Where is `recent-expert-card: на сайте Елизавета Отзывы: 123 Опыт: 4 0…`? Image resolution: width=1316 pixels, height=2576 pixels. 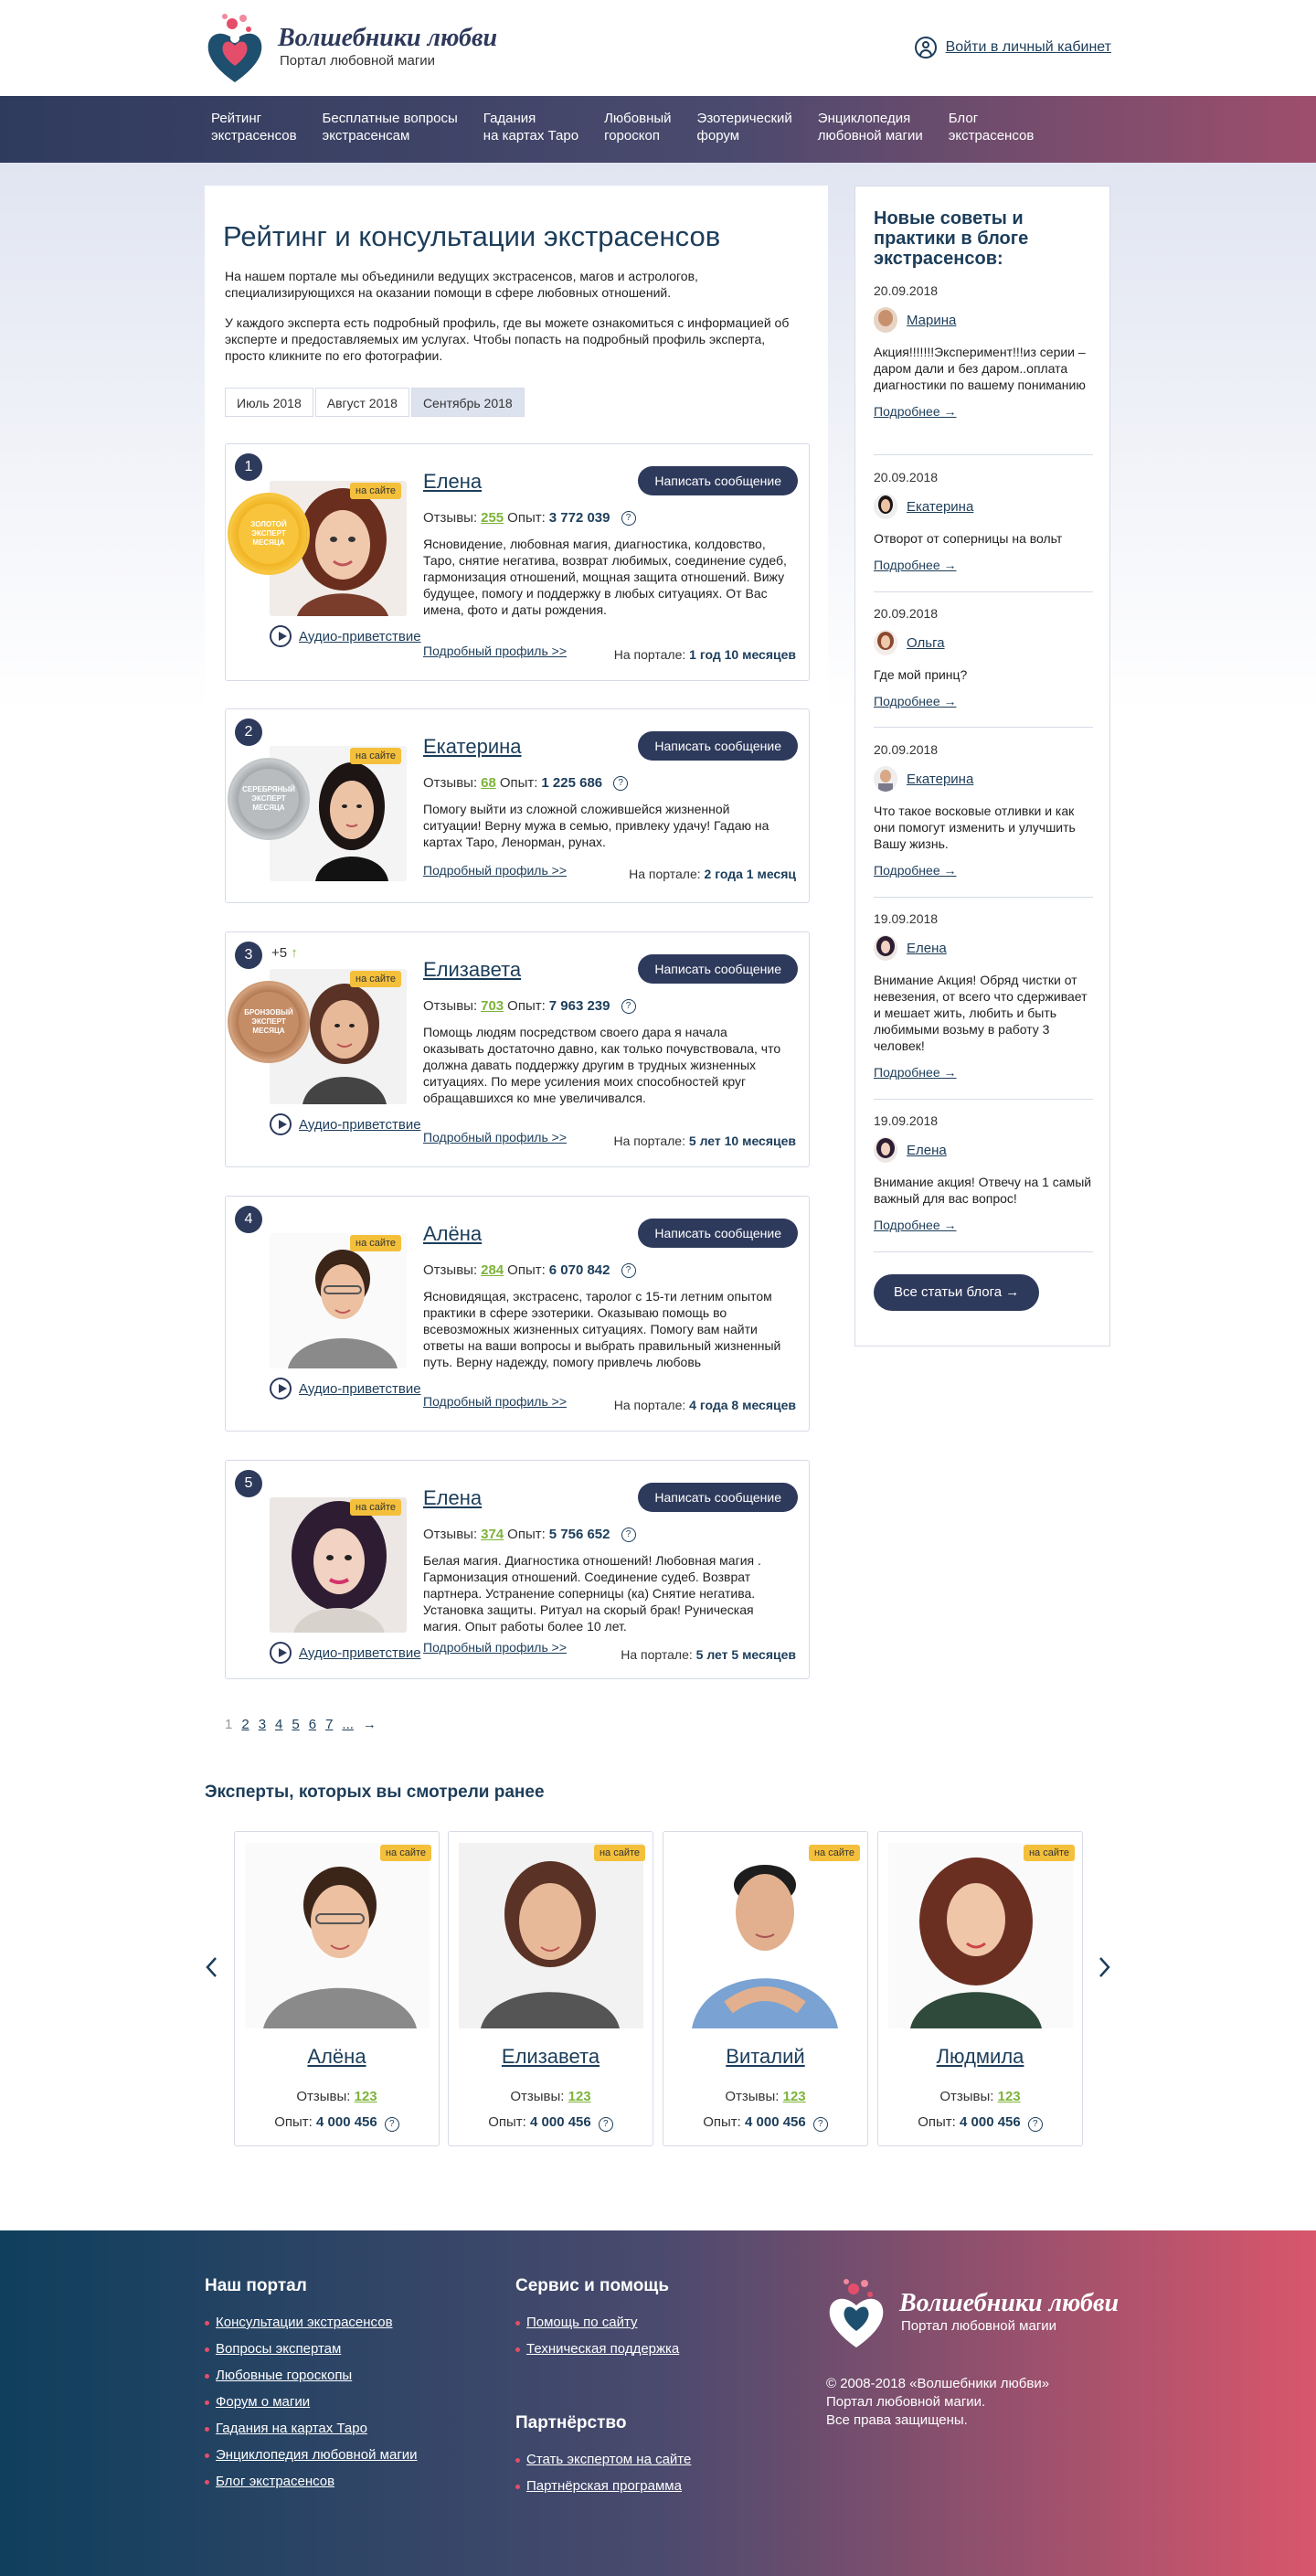
recent-expert-card: на сайте Елизавета Отзывы: 123 Опыт: 4 0… is located at coordinates (550, 1988).